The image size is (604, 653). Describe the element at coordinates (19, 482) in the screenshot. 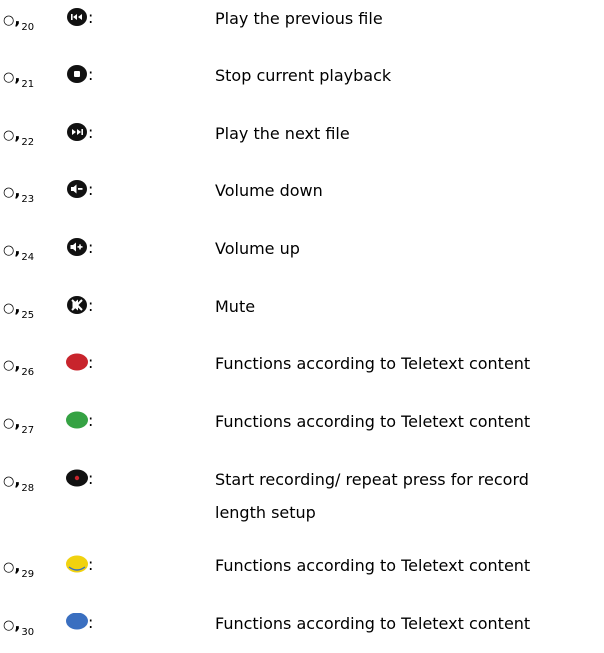

I see `item-bullet: ○,28` at that location.